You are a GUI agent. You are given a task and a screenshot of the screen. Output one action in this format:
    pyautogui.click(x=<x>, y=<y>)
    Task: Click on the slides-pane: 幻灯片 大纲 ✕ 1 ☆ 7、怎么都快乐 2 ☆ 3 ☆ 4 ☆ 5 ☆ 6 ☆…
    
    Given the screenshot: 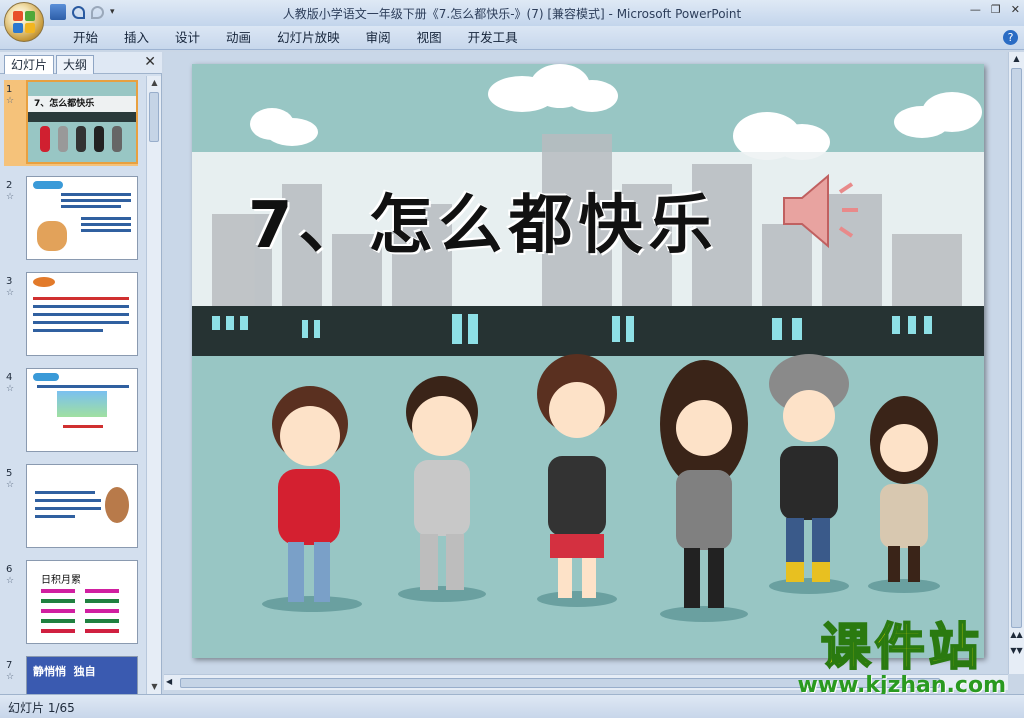 What is the action you would take?
    pyautogui.click(x=81, y=373)
    